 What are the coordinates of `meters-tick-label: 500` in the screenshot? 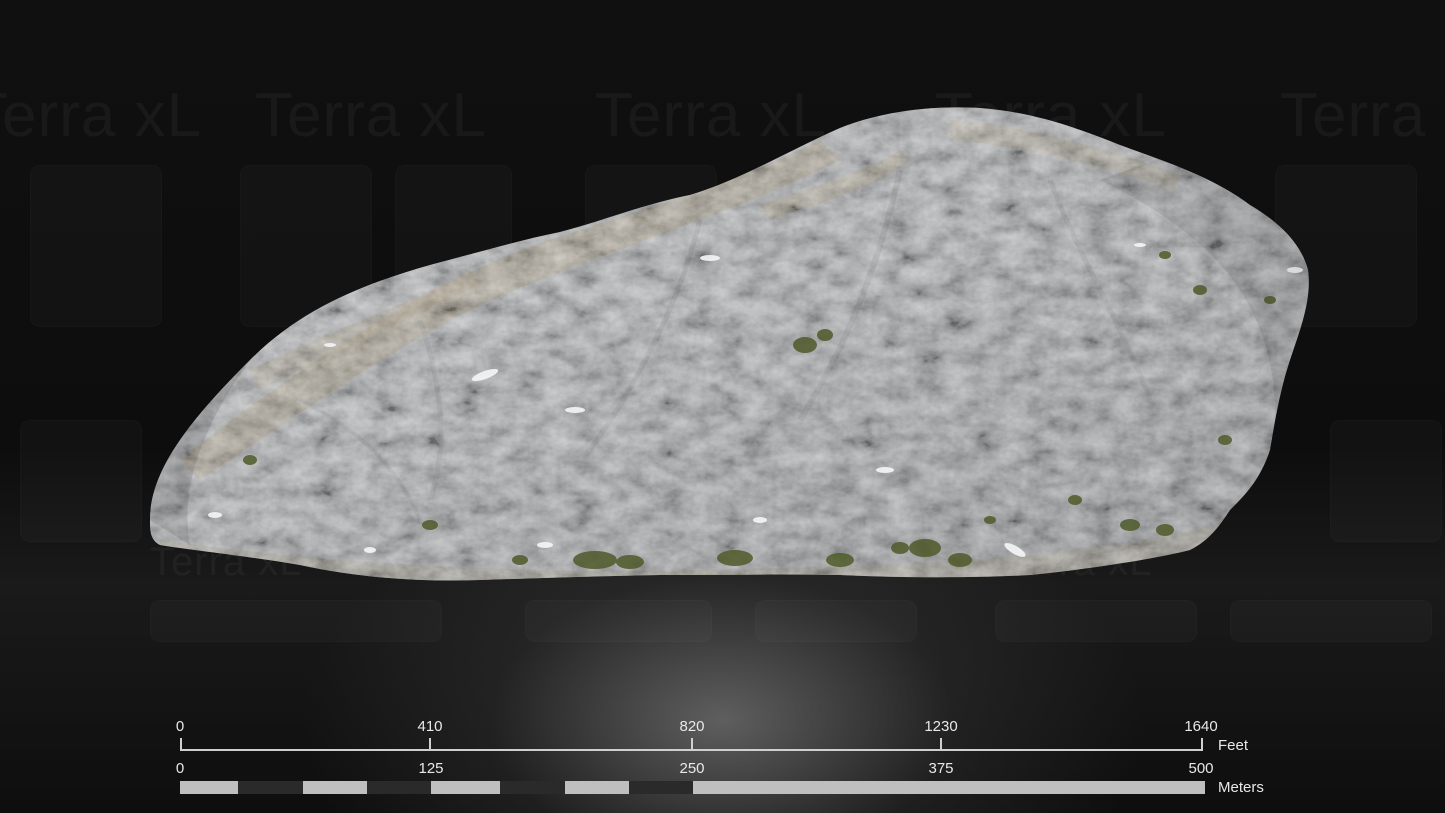 It's located at (1201, 768).